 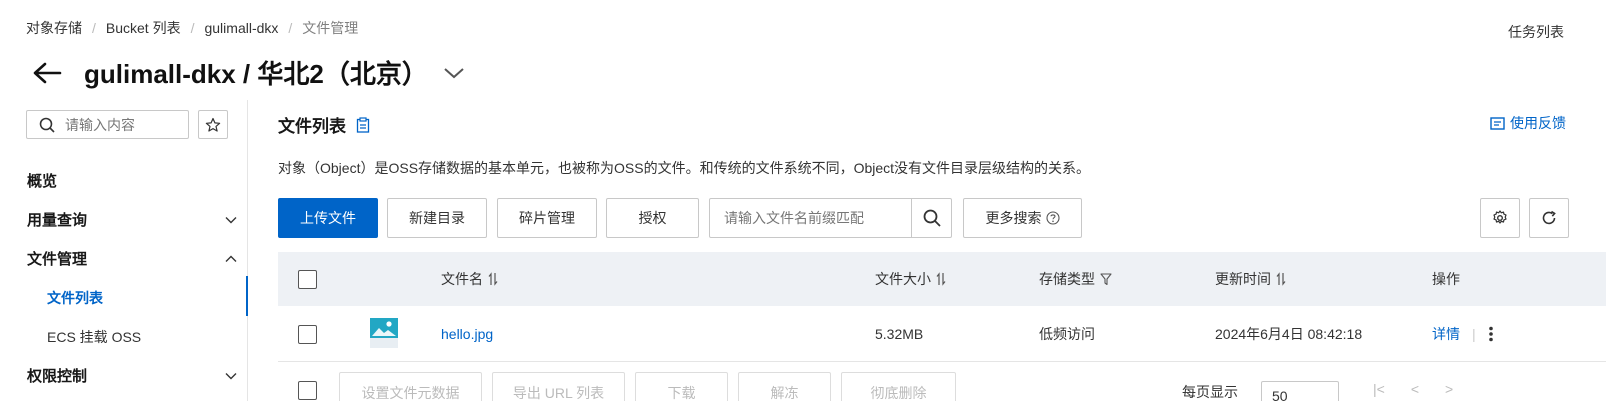 What do you see at coordinates (1497, 123) in the screenshot?
I see `feedback-icon` at bounding box center [1497, 123].